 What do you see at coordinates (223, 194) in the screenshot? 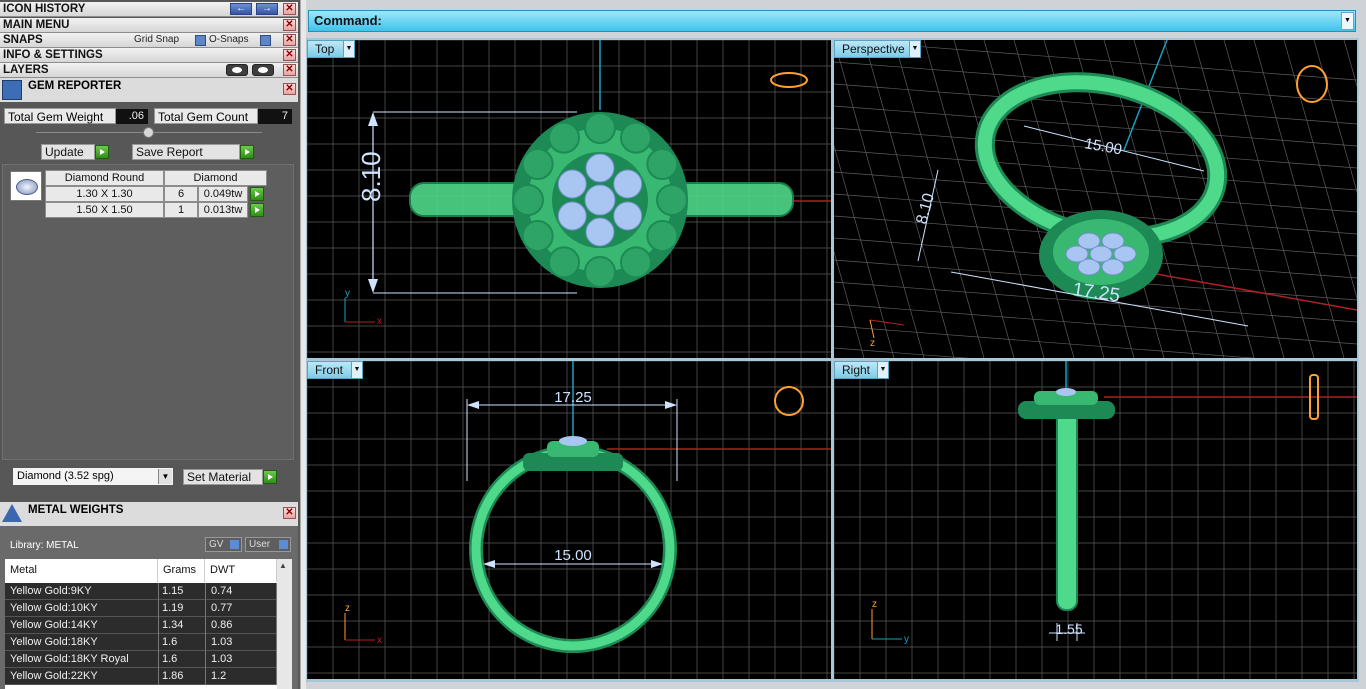
I see `gem-row-weight: 0.049tw` at bounding box center [223, 194].